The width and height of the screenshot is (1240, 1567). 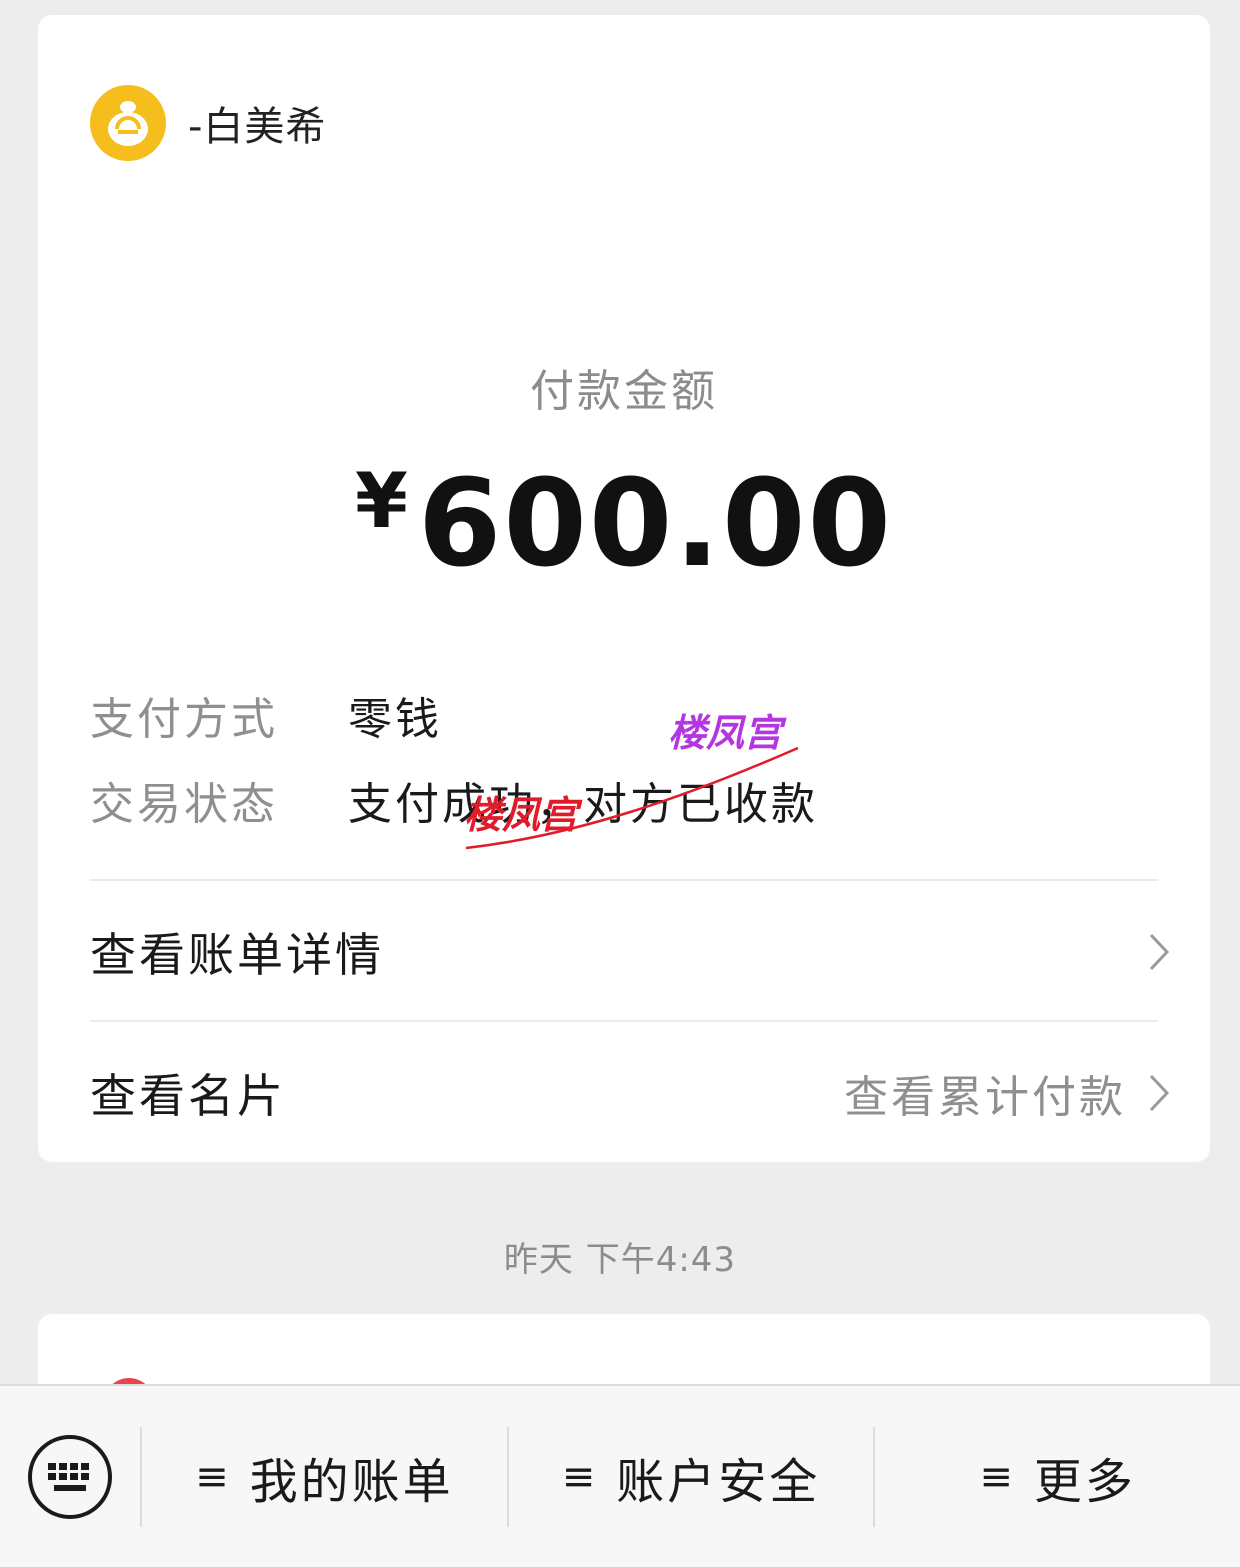 What do you see at coordinates (395, 719) in the screenshot?
I see `payment-method-value: 零钱` at bounding box center [395, 719].